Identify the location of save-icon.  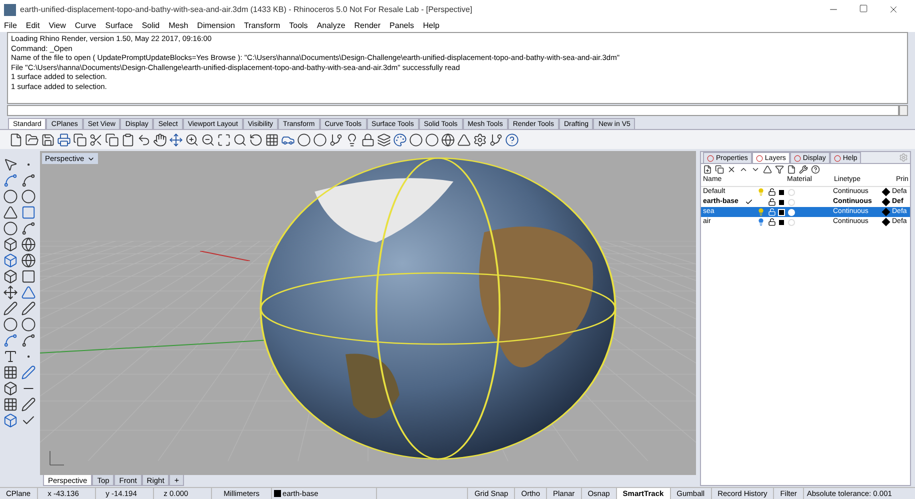
(48, 139).